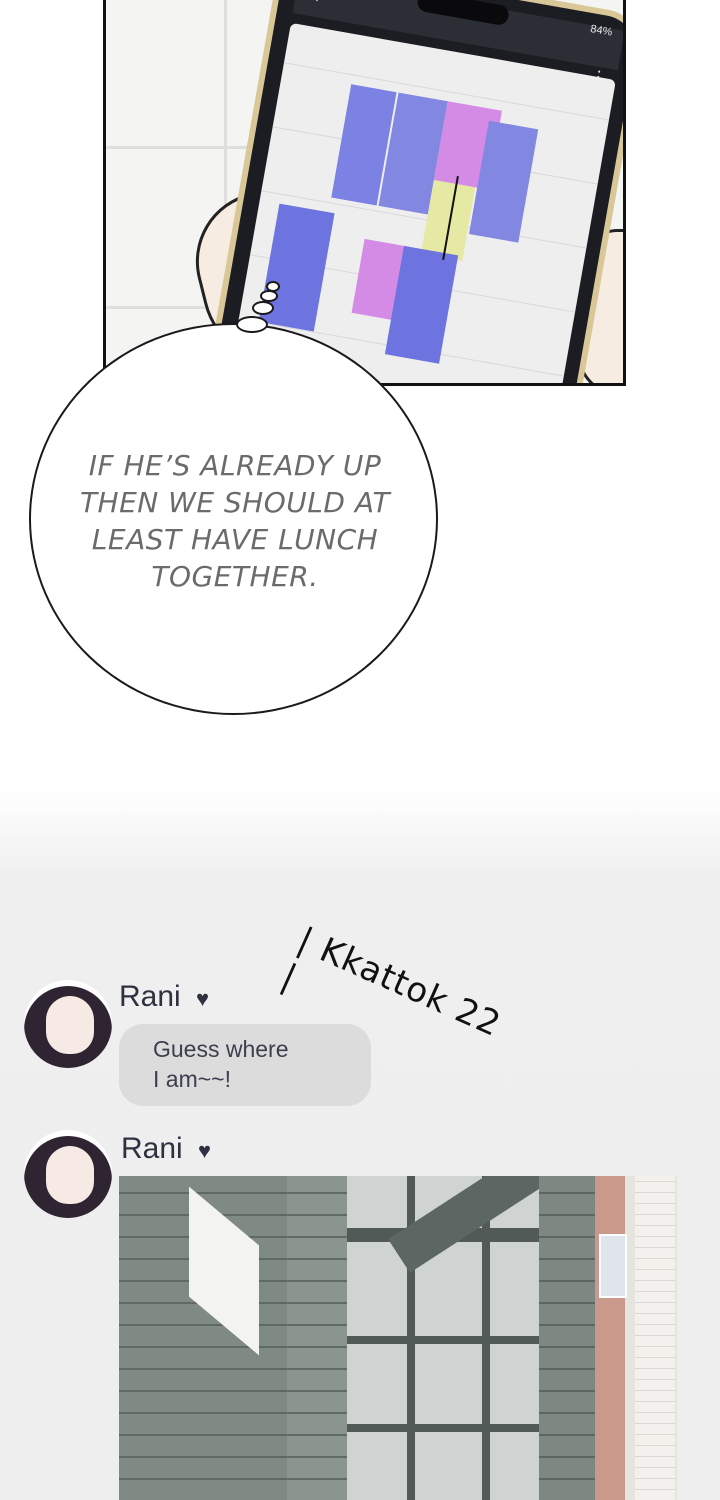  What do you see at coordinates (192, 1079) in the screenshot?
I see `message-line: I am~~!` at bounding box center [192, 1079].